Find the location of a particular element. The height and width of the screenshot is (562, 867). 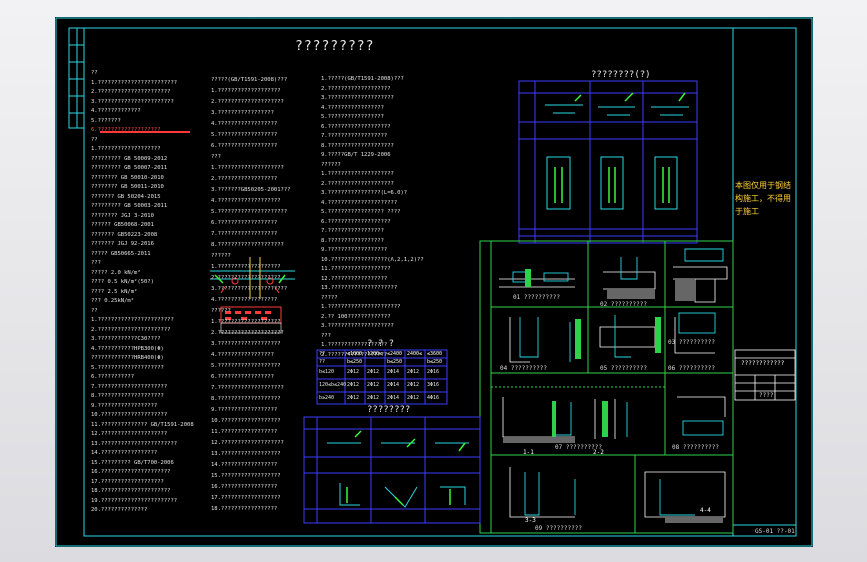

cut-label-2: 2-2 is located at coordinates (598, 452).